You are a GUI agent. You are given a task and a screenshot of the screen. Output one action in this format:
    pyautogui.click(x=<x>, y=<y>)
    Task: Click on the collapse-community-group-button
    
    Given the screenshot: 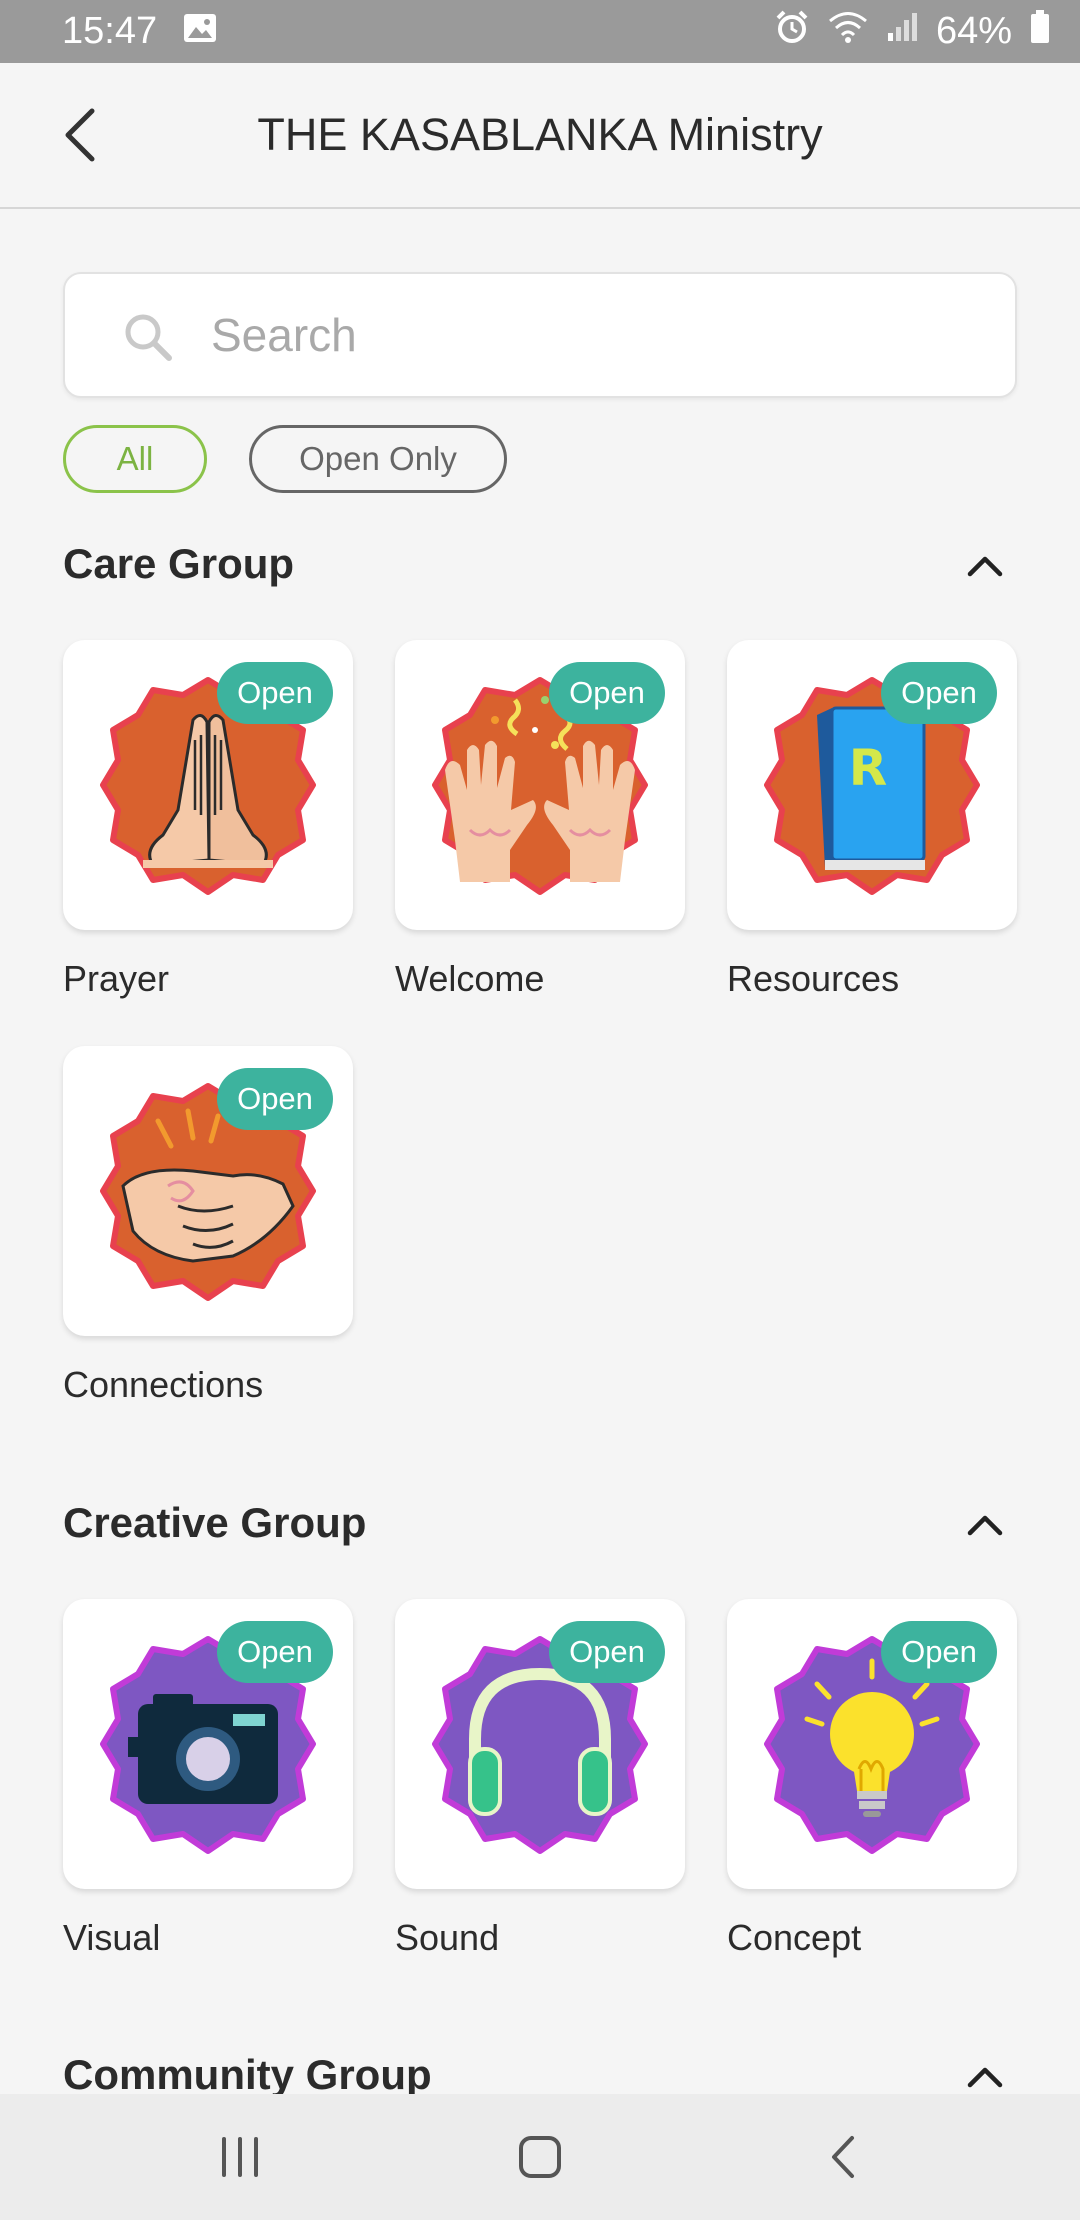 What is the action you would take?
    pyautogui.click(x=985, y=2077)
    